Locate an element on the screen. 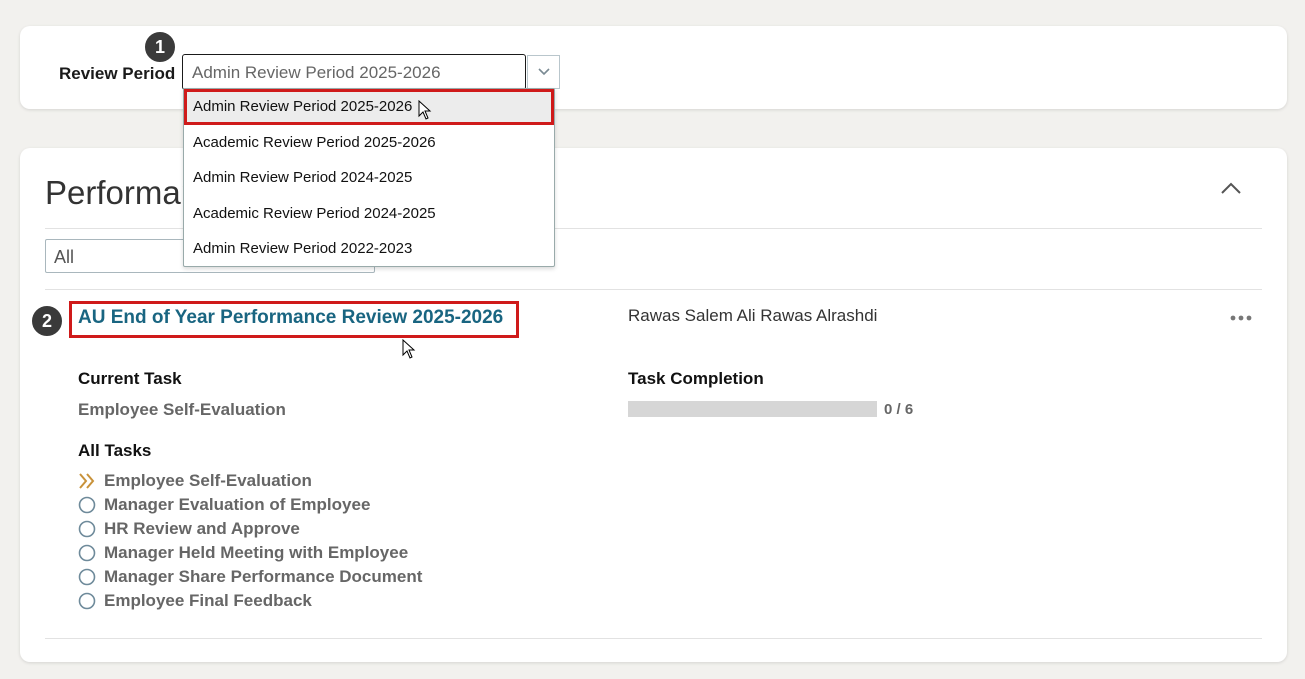 The width and height of the screenshot is (1305, 679). dropdown-option: Academic Review Period 2025-2026 is located at coordinates (369, 143).